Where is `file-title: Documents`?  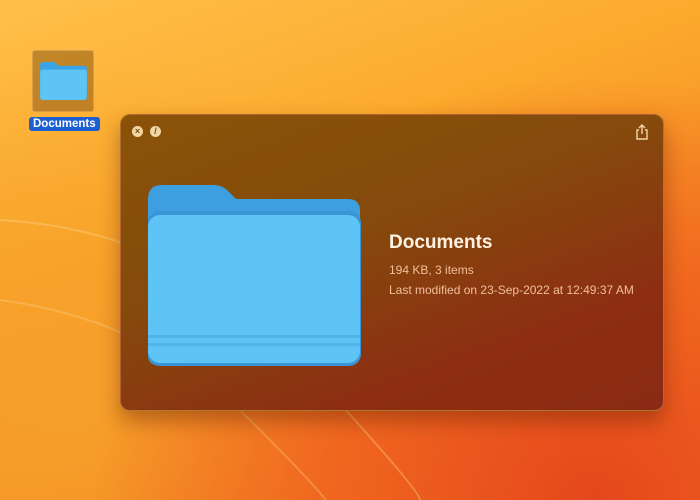
file-title: Documents is located at coordinates (441, 242).